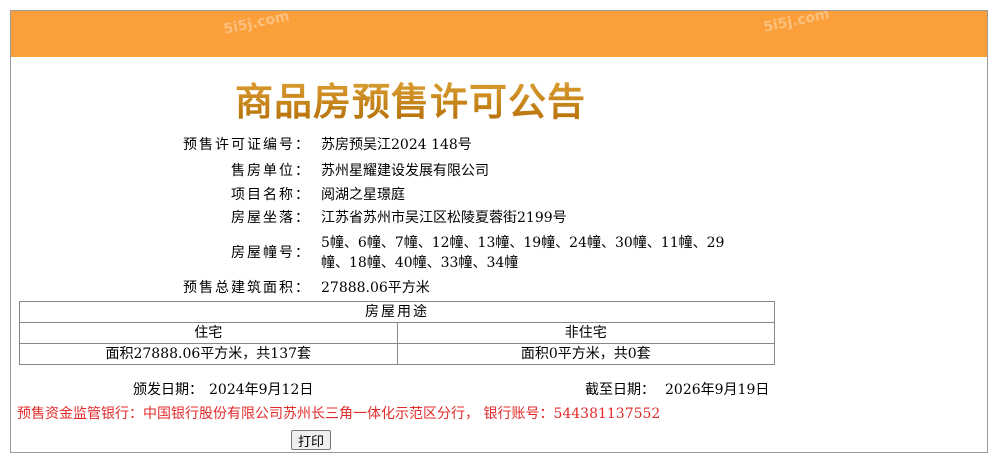 Image resolution: width=992 pixels, height=455 pixels. I want to click on field-value: 苏州星耀建设发展有限公司, so click(405, 171).